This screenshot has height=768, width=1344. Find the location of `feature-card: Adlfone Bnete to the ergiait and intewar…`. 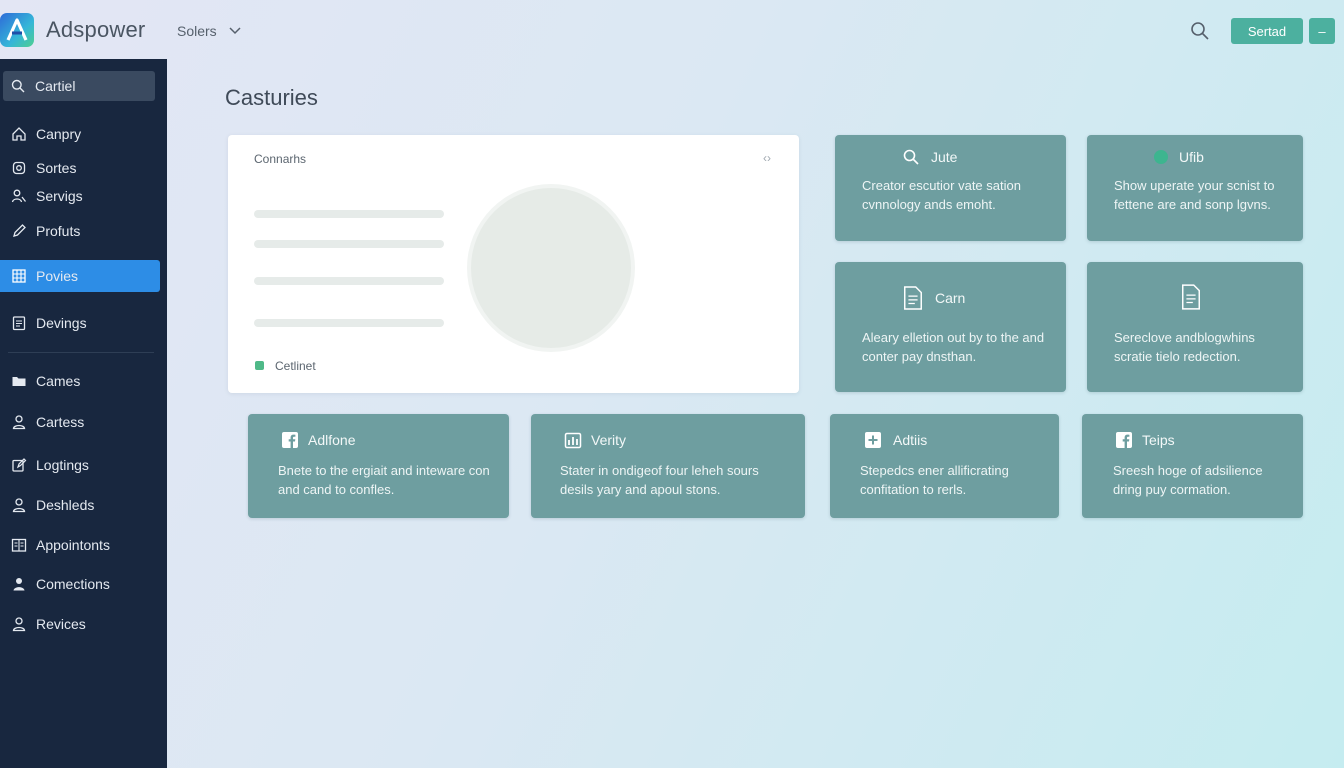

feature-card: Adlfone Bnete to the ergiait and intewar… is located at coordinates (378, 466).